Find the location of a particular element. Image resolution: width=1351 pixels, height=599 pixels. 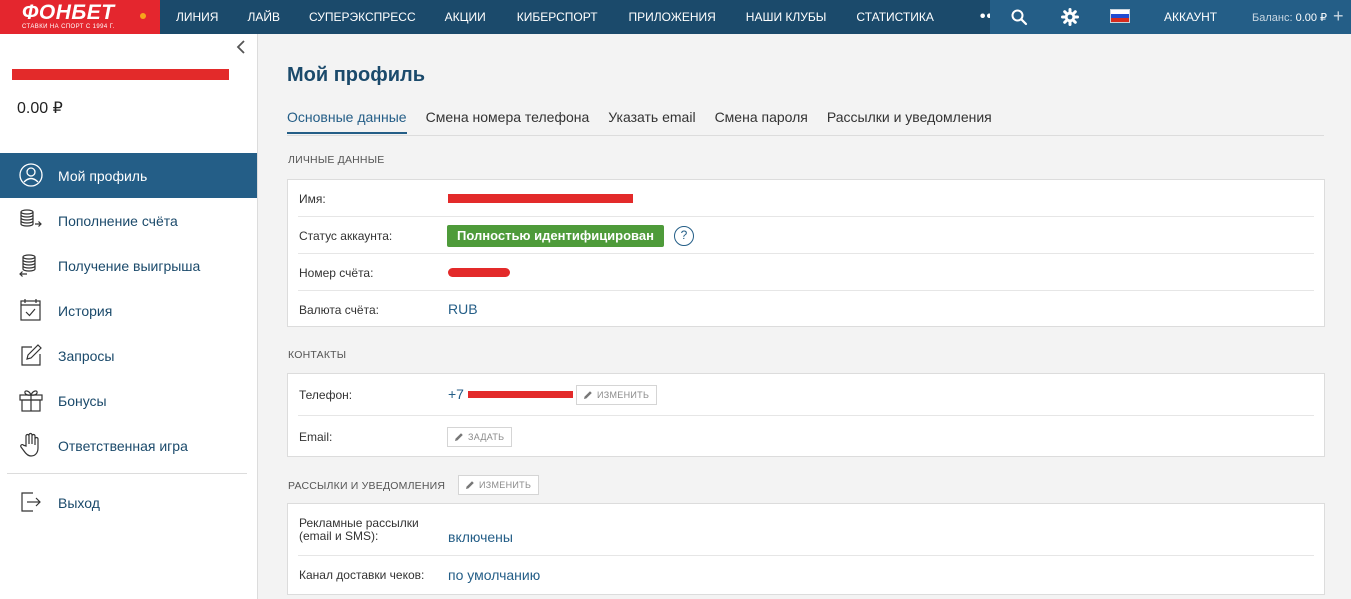

account-menu: АККАУНТ is located at coordinates (1190, 17).